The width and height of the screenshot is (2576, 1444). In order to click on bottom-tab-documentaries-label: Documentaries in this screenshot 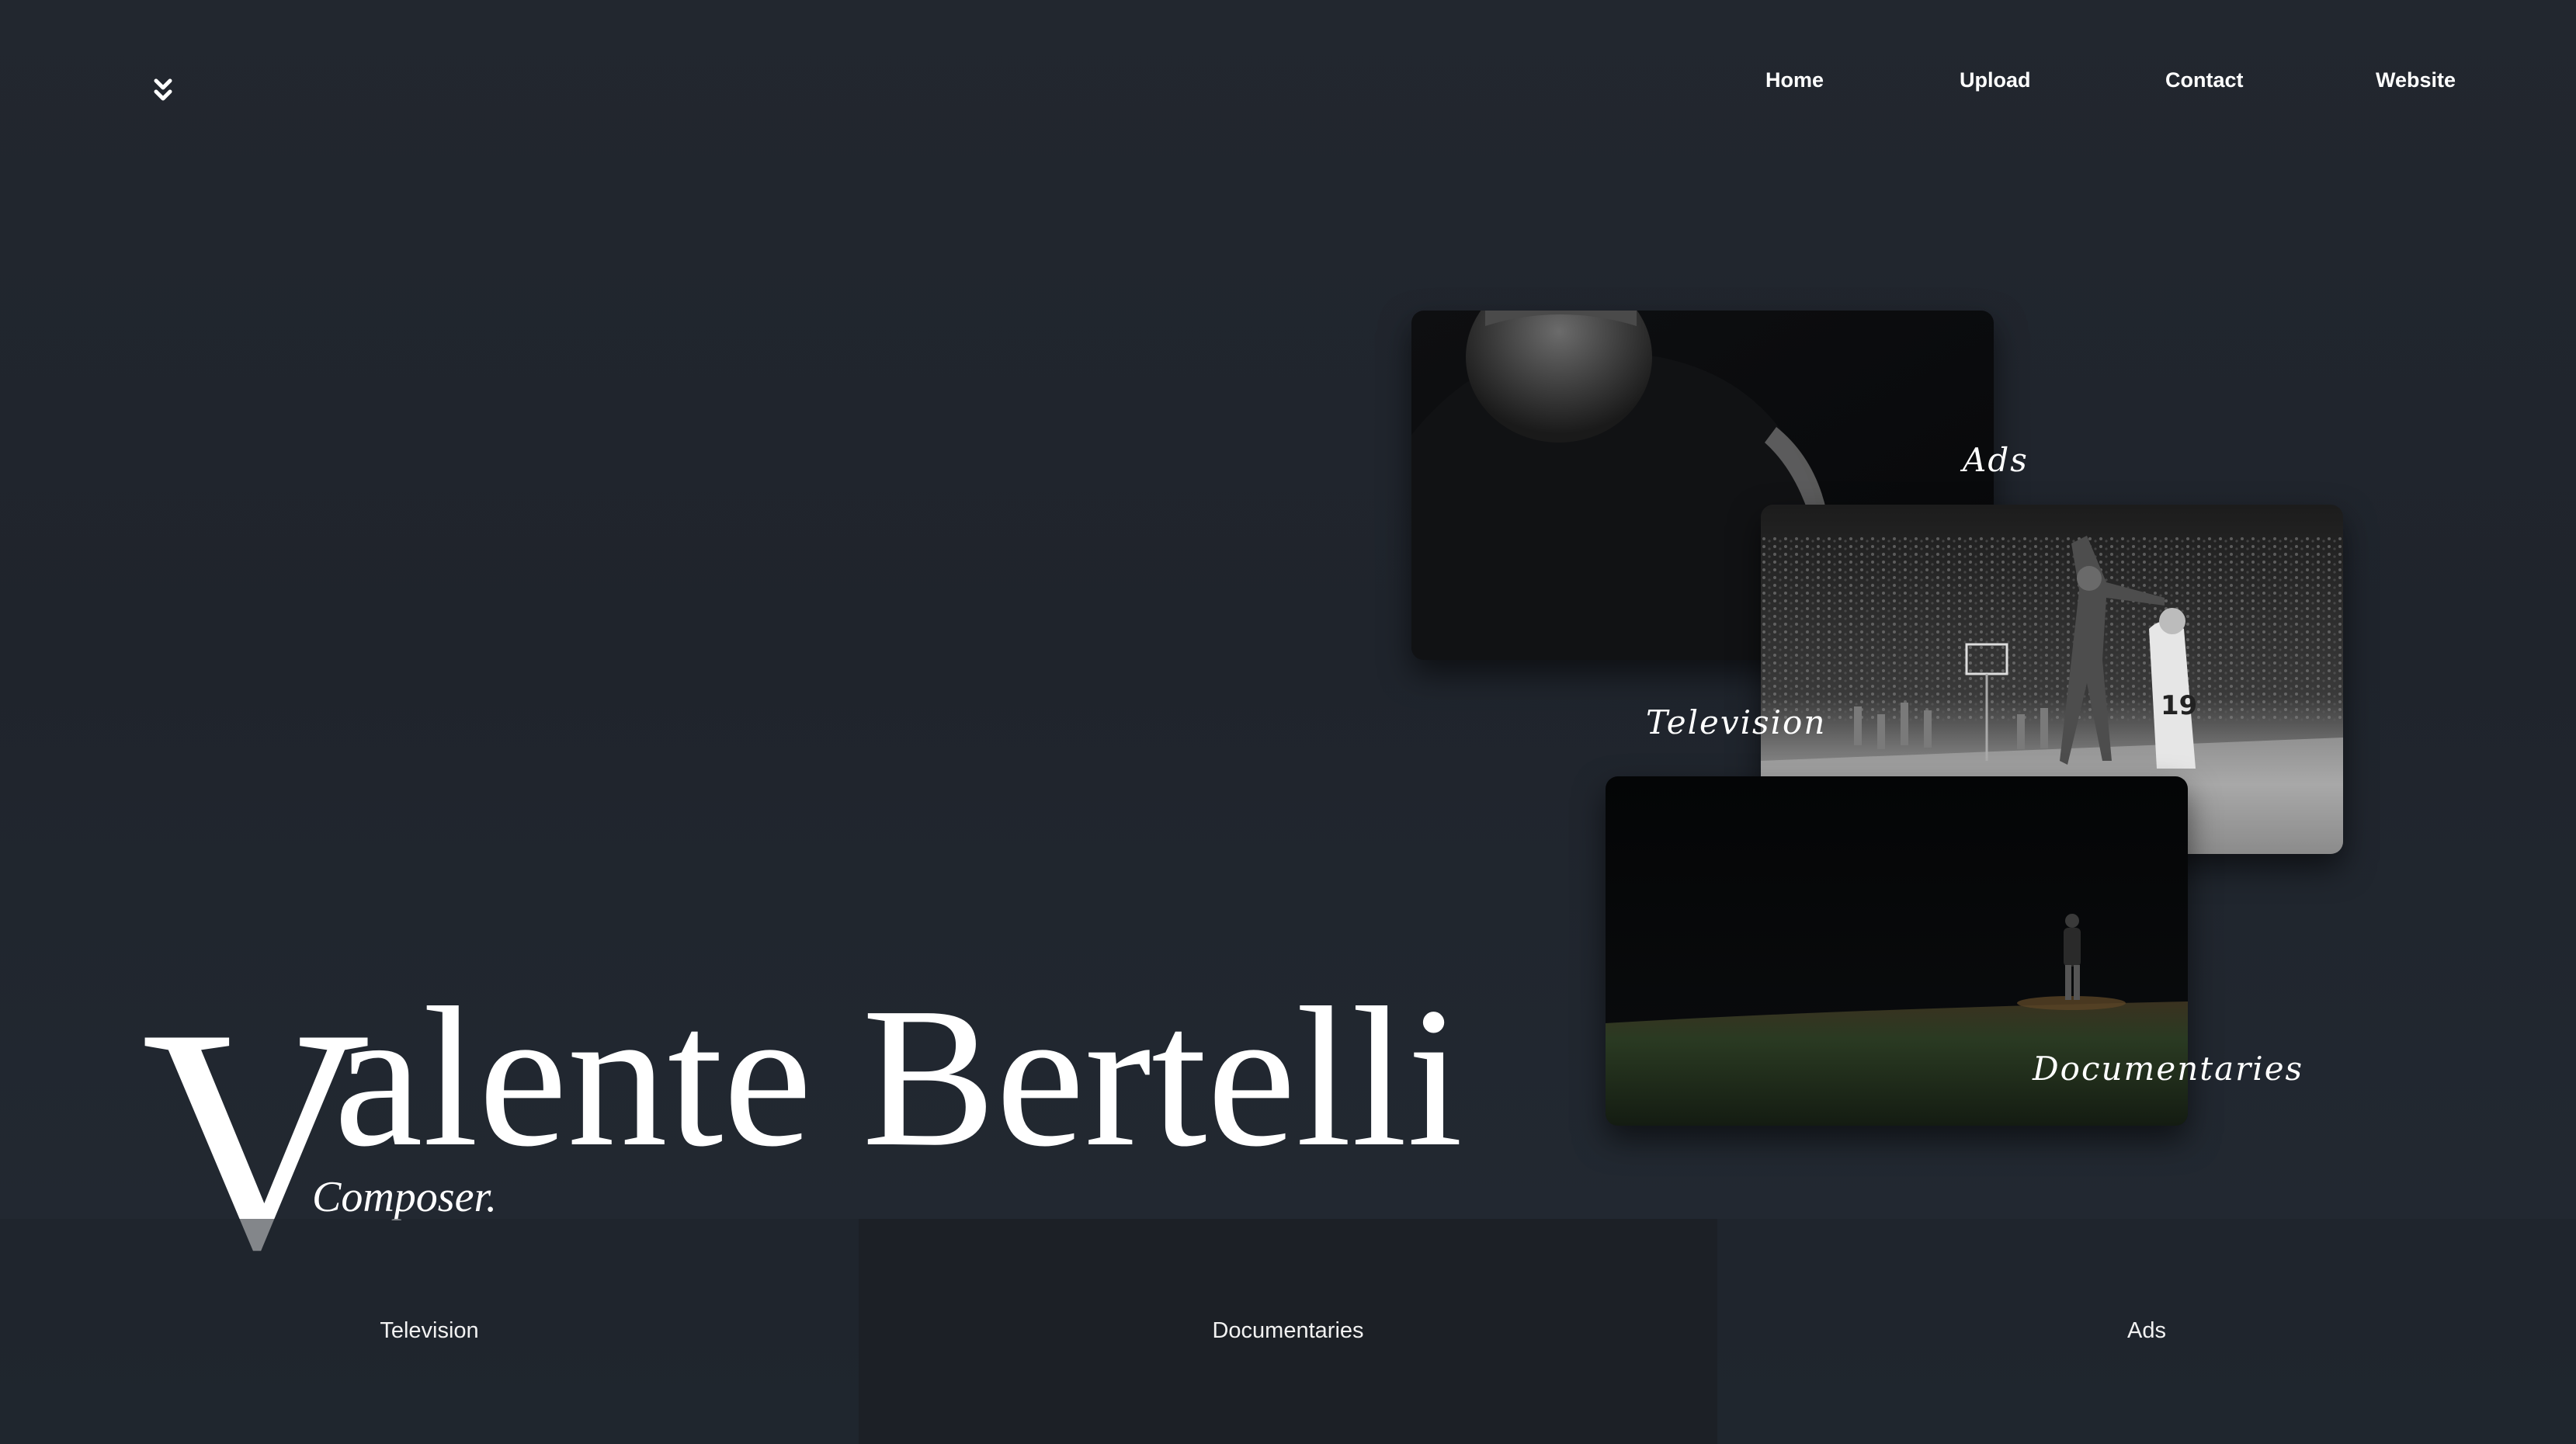, I will do `click(1288, 1330)`.